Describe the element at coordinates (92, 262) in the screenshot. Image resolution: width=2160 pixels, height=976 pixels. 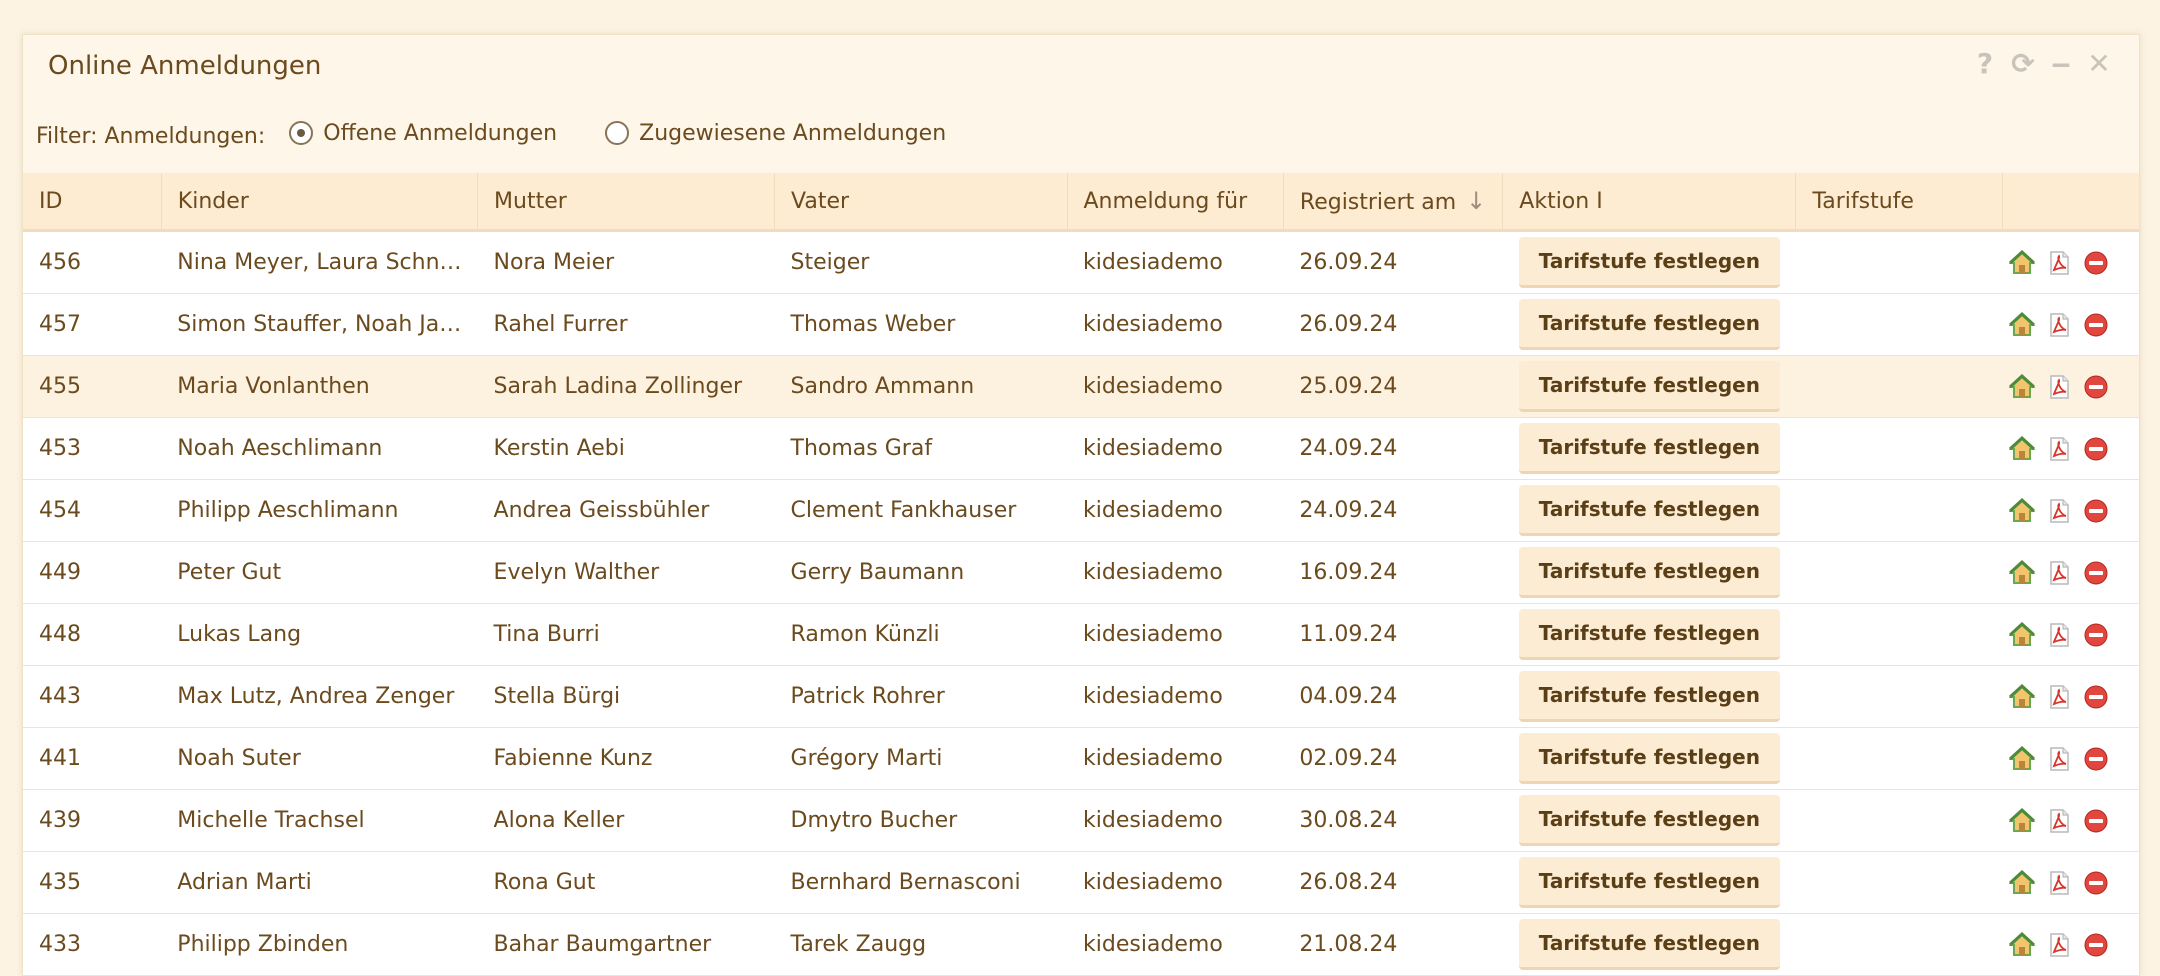
I see `cell-id: 456` at that location.